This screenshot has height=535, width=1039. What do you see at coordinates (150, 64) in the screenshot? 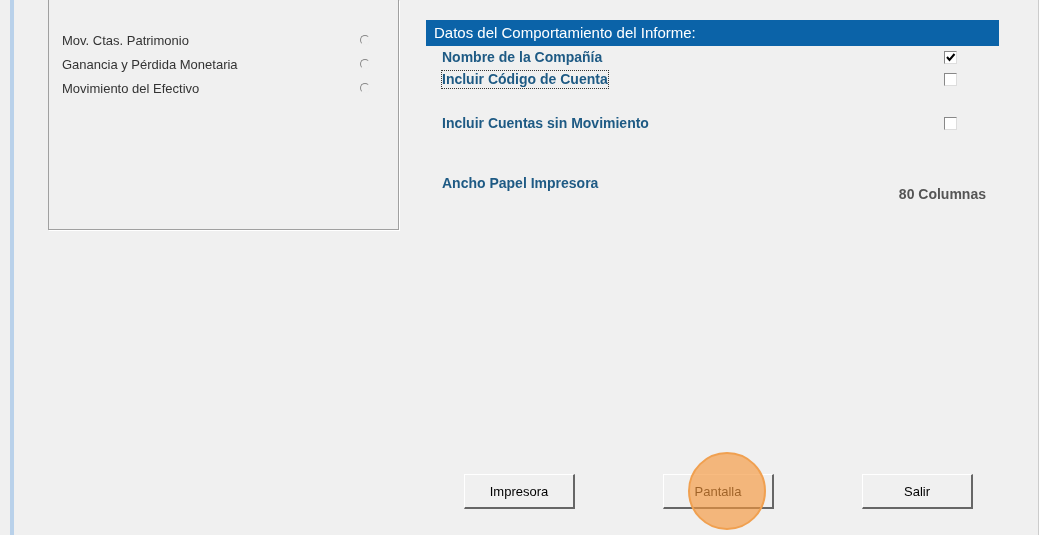
I see `radio-label: Ganancia y Pérdida Monetaria` at bounding box center [150, 64].